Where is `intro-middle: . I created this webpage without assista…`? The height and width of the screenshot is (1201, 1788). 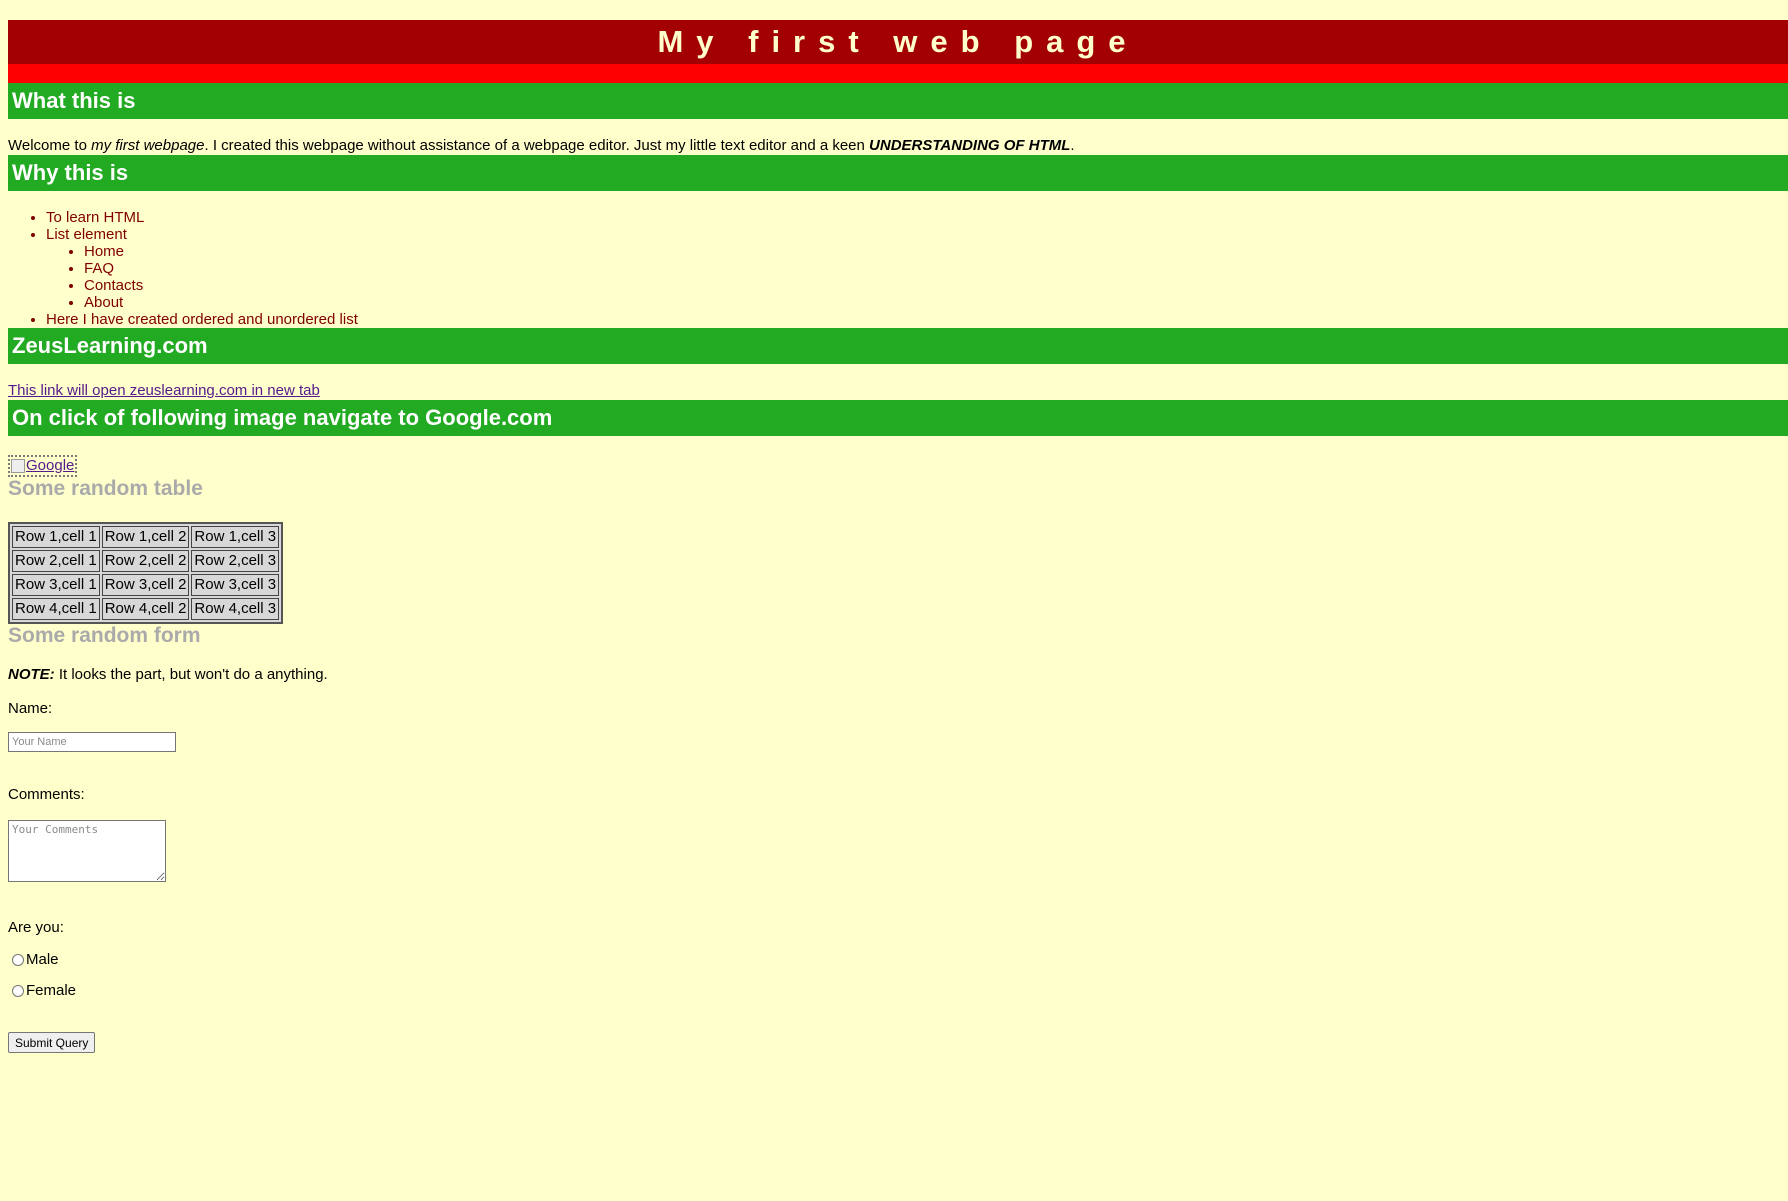 intro-middle: . I created this webpage without assista… is located at coordinates (537, 145).